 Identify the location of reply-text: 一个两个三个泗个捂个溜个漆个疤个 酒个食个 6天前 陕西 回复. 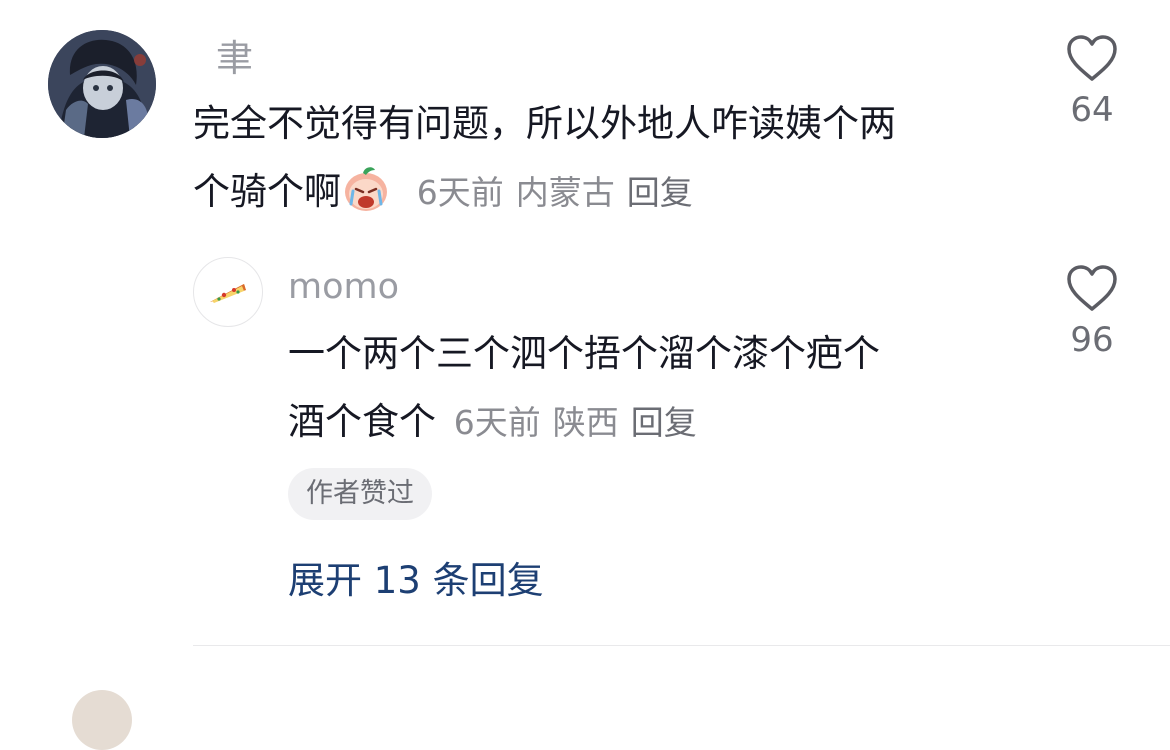
(584, 388).